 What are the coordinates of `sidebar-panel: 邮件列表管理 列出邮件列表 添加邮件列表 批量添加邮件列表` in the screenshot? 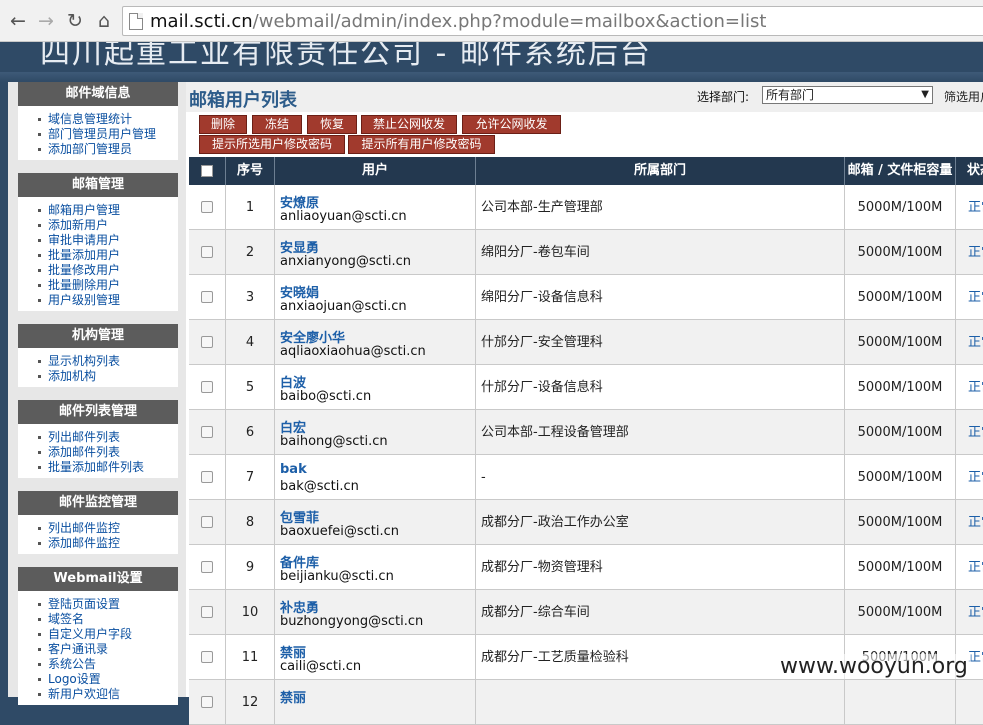 It's located at (98, 439).